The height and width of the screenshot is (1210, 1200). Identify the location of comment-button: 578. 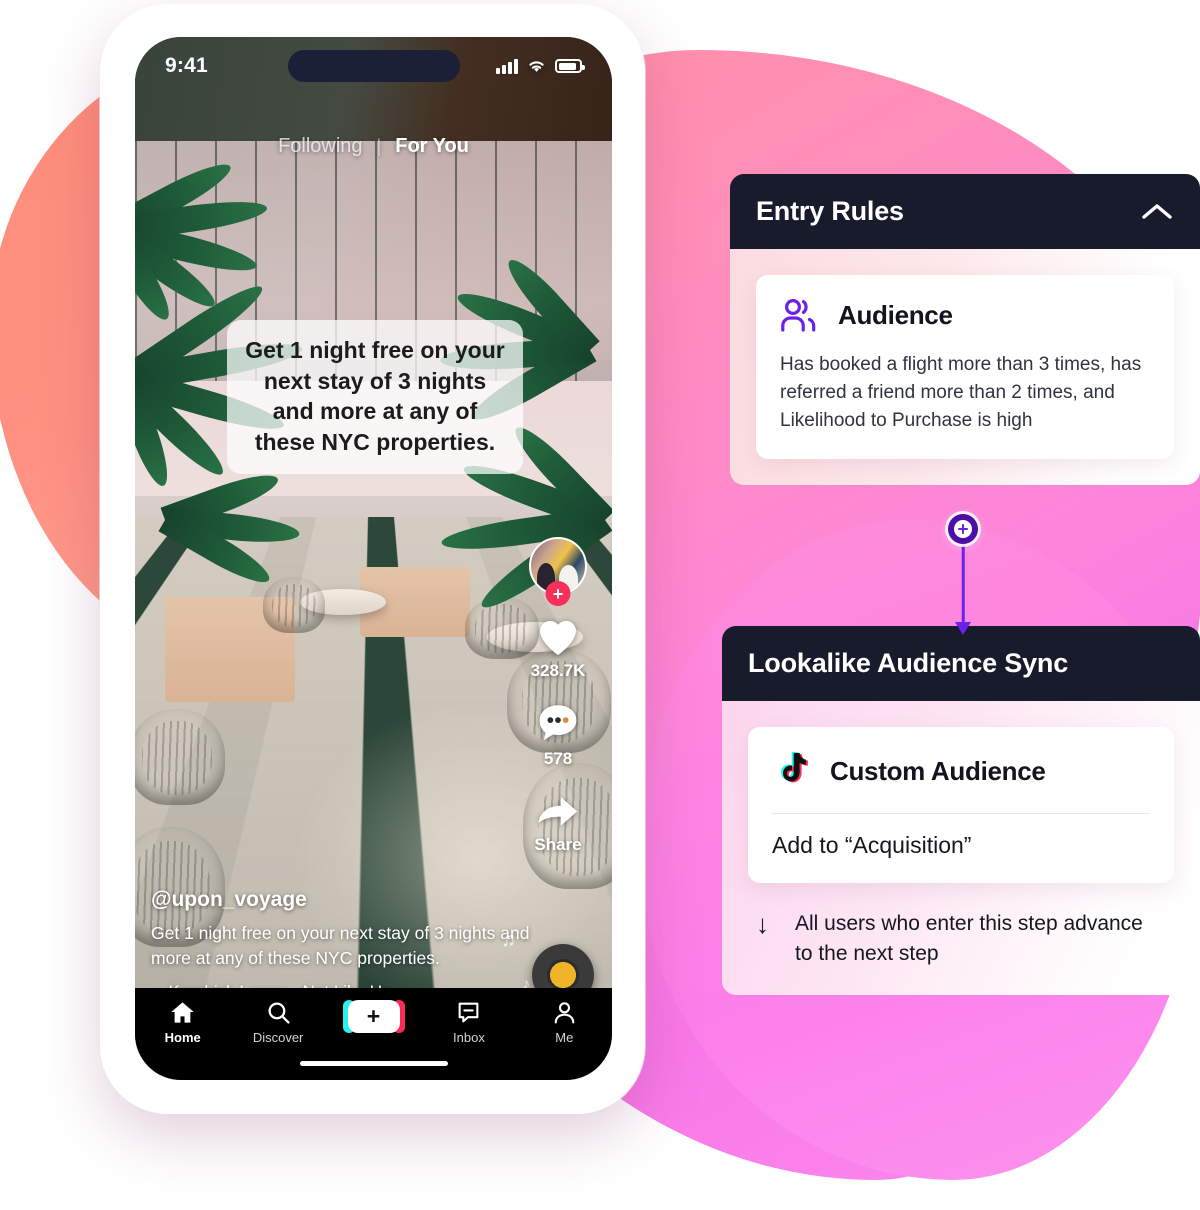
(558, 735).